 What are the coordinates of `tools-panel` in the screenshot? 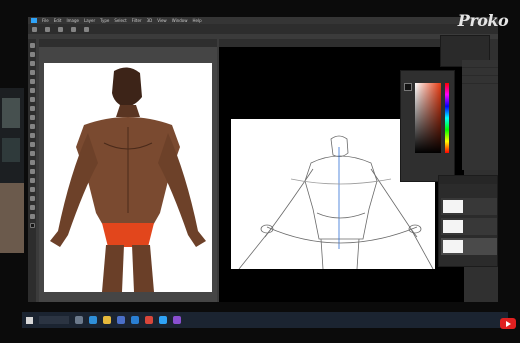 It's located at (32, 170).